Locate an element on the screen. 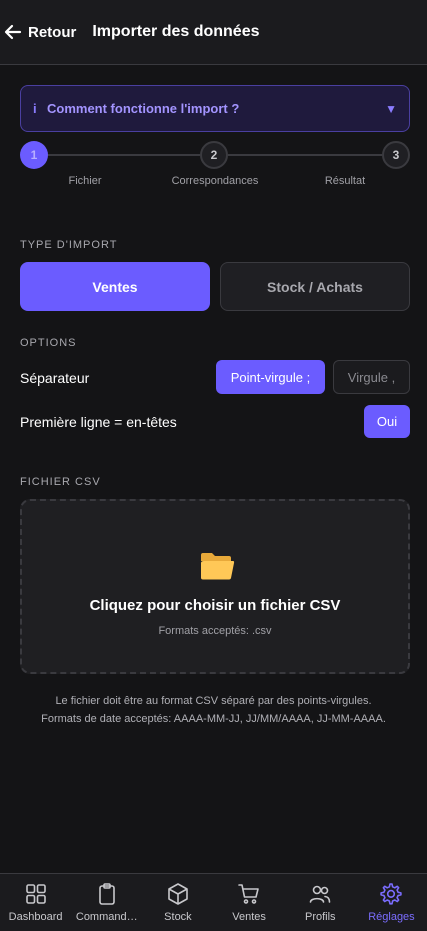 Image resolution: width=427 pixels, height=931 pixels. dropzone-title: Cliquez pour choisir un fichier CSV is located at coordinates (215, 605).